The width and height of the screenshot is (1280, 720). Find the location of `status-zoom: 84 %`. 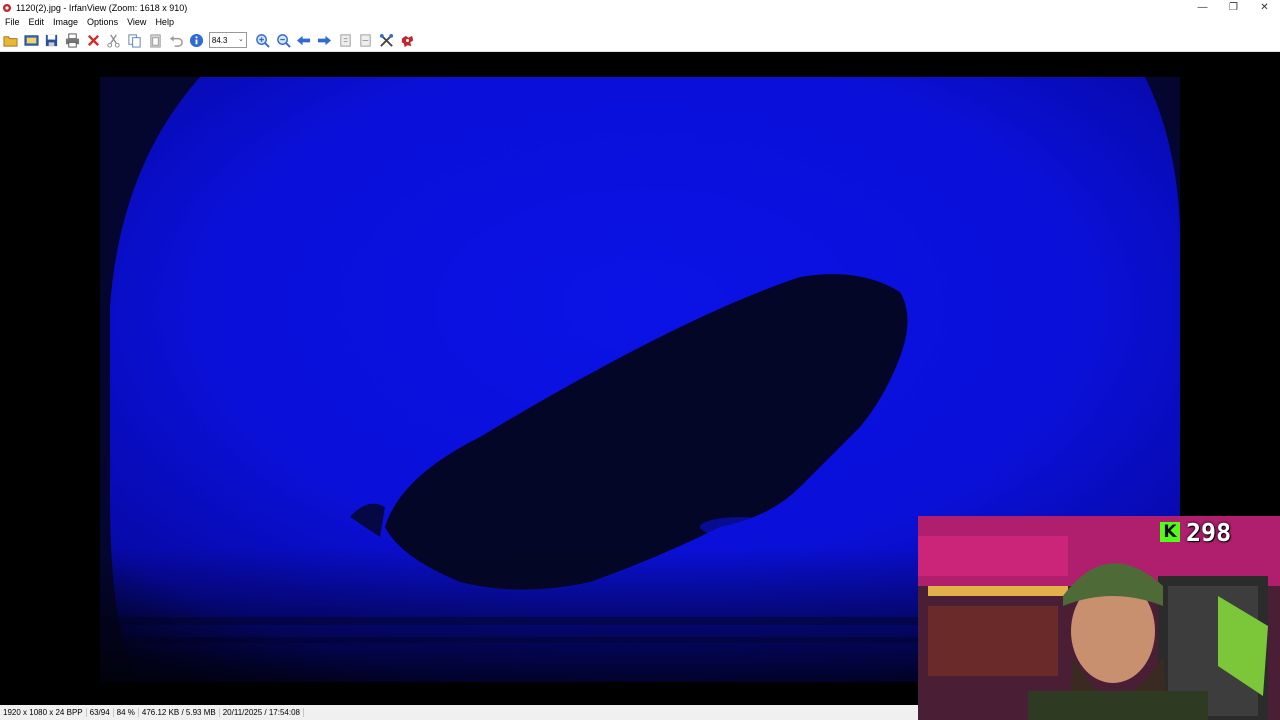

status-zoom: 84 % is located at coordinates (126, 712).